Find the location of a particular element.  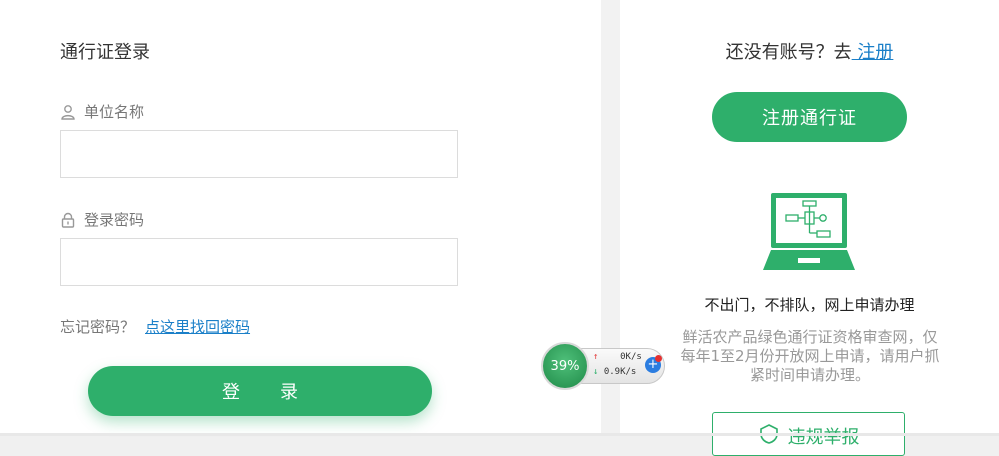

password-input is located at coordinates (259, 262).